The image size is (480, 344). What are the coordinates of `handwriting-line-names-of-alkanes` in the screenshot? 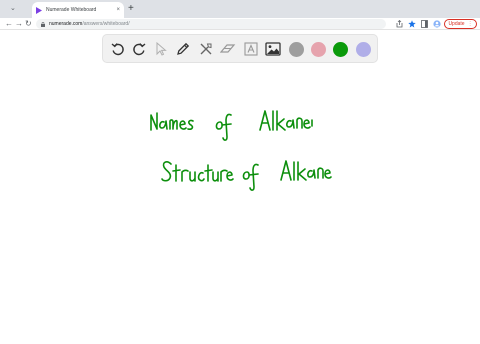 It's located at (231, 125).